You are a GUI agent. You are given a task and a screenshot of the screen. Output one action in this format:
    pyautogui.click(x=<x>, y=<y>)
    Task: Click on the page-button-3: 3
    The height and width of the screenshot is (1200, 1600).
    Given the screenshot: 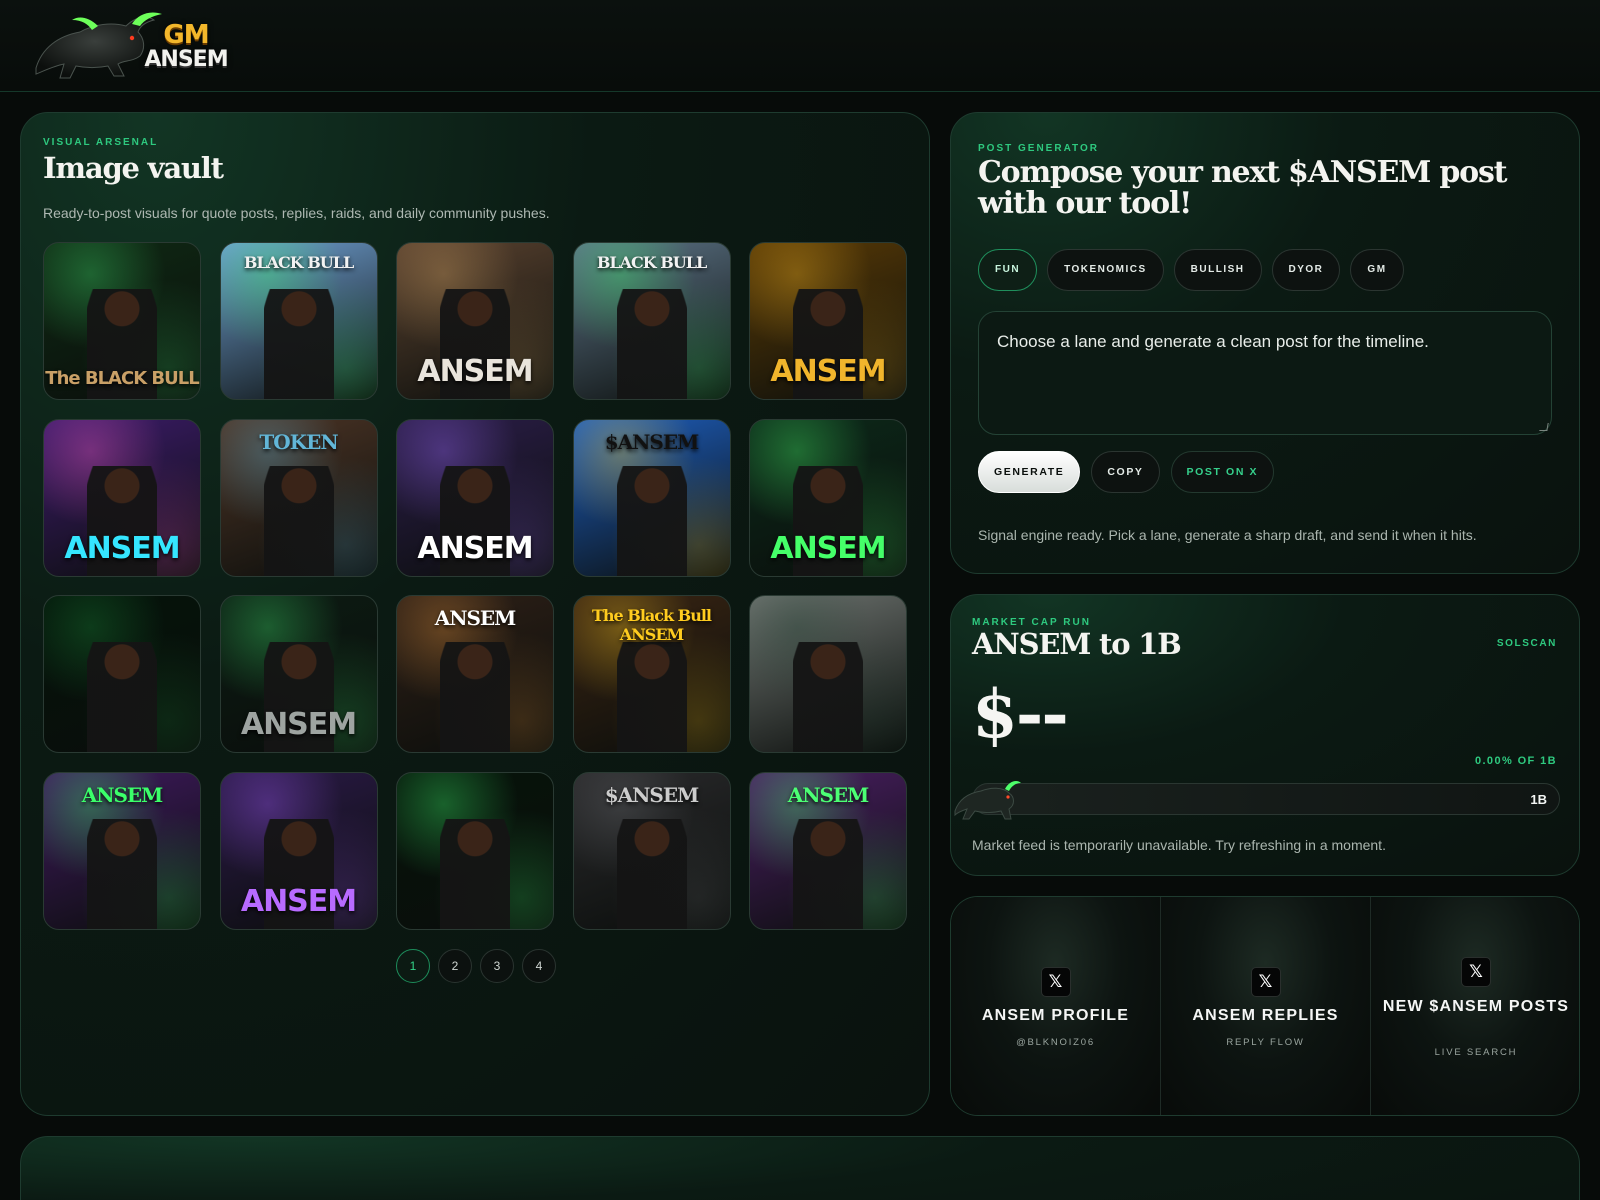 What is the action you would take?
    pyautogui.click(x=497, y=966)
    